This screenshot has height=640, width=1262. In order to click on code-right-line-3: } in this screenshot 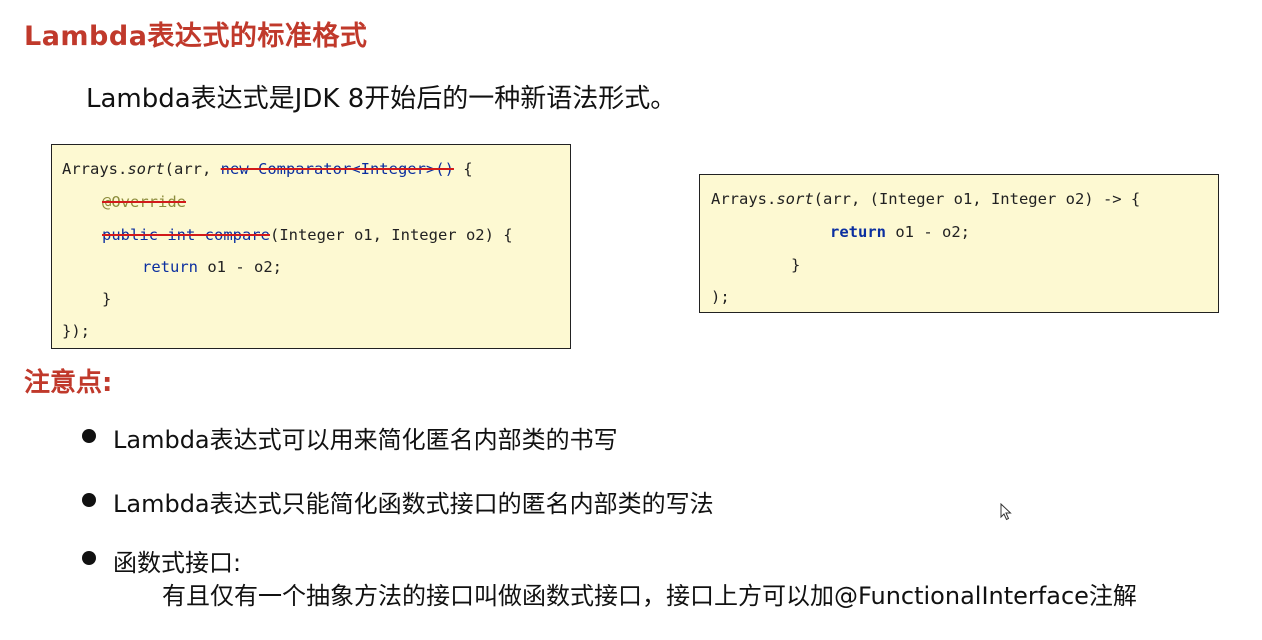, I will do `click(796, 265)`.